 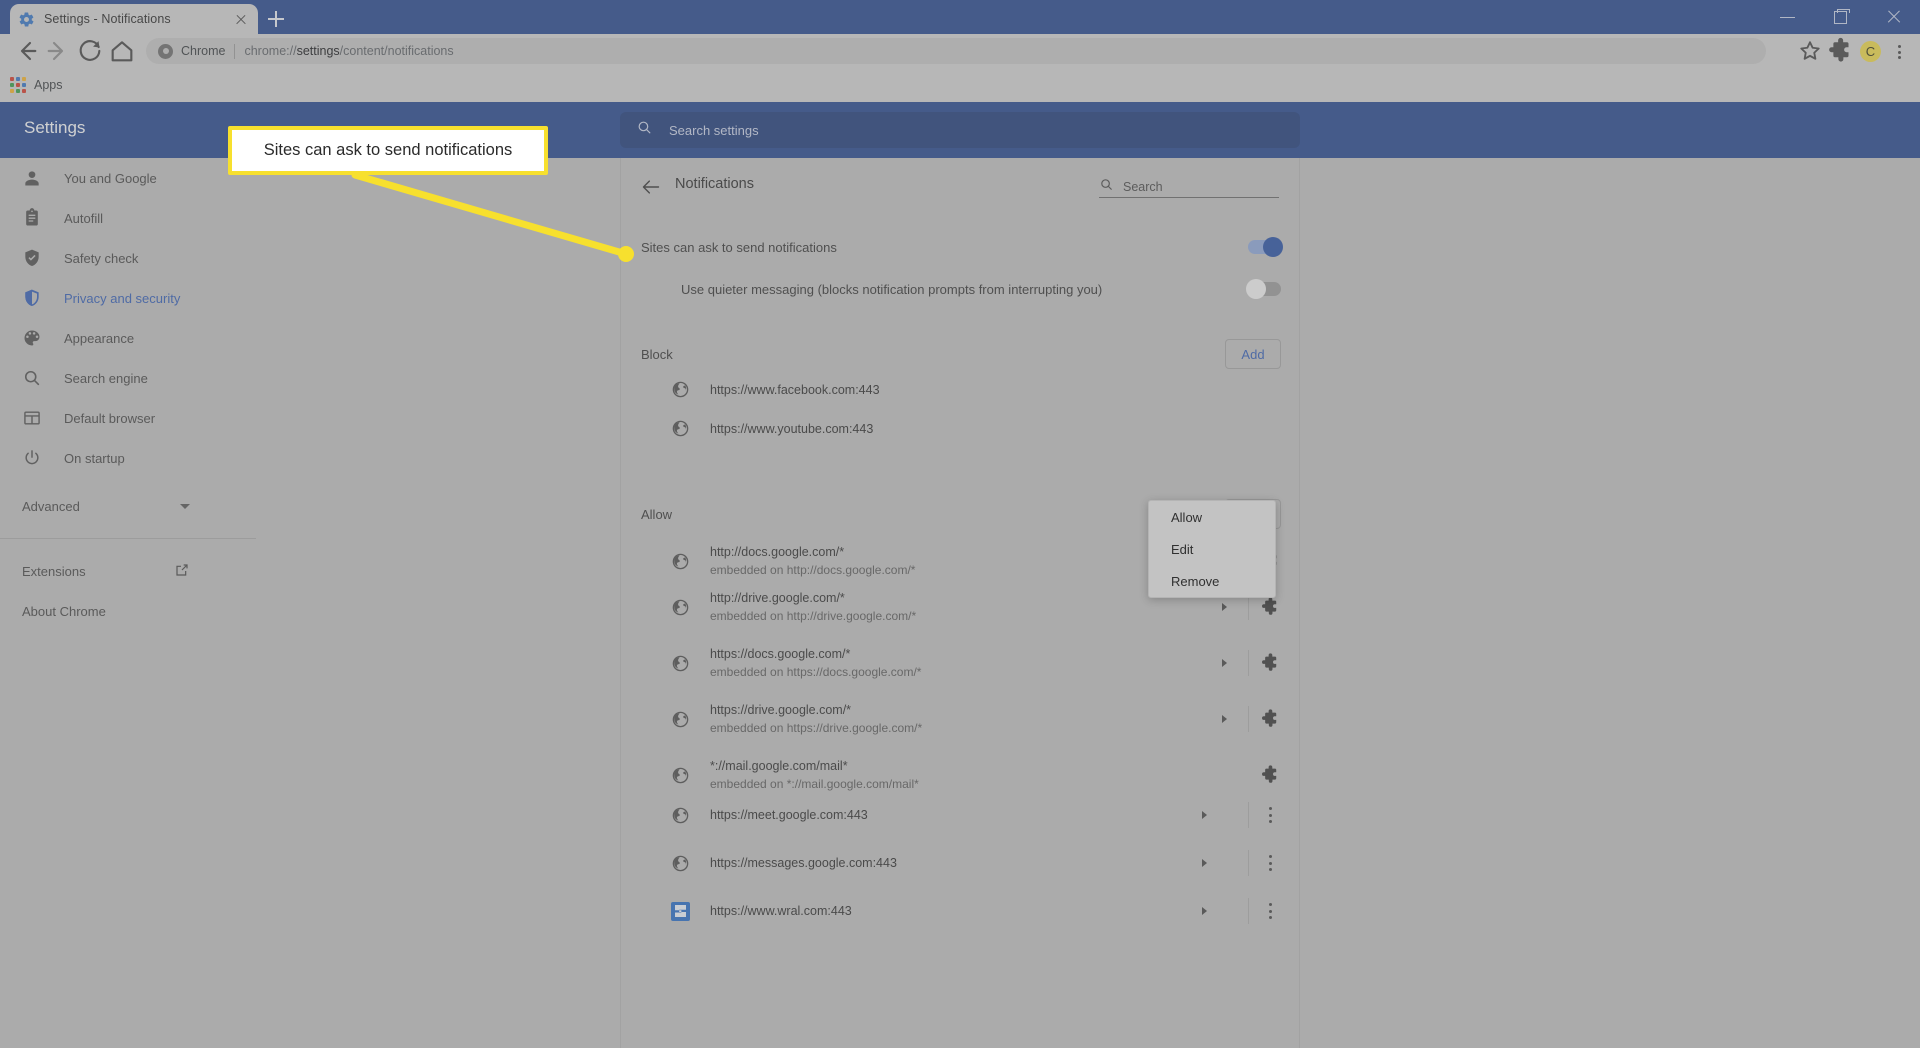 I want to click on context-menu-item-edit: Edit, so click(x=1212, y=549).